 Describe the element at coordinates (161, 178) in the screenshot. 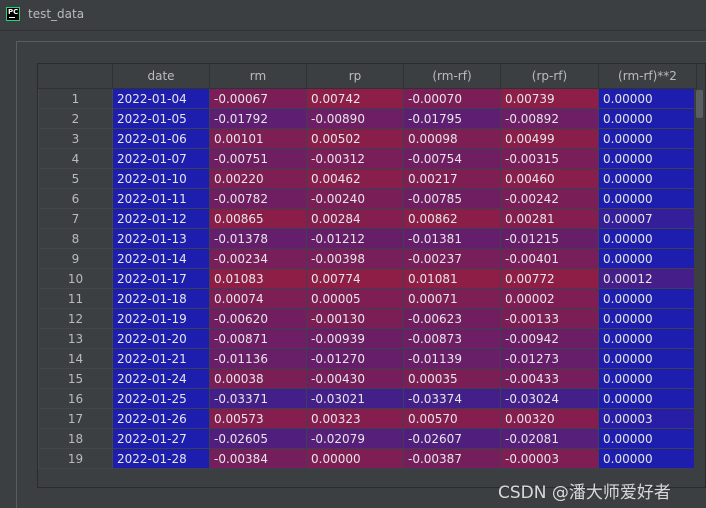

I see `date-cell: 2022-01-10` at that location.